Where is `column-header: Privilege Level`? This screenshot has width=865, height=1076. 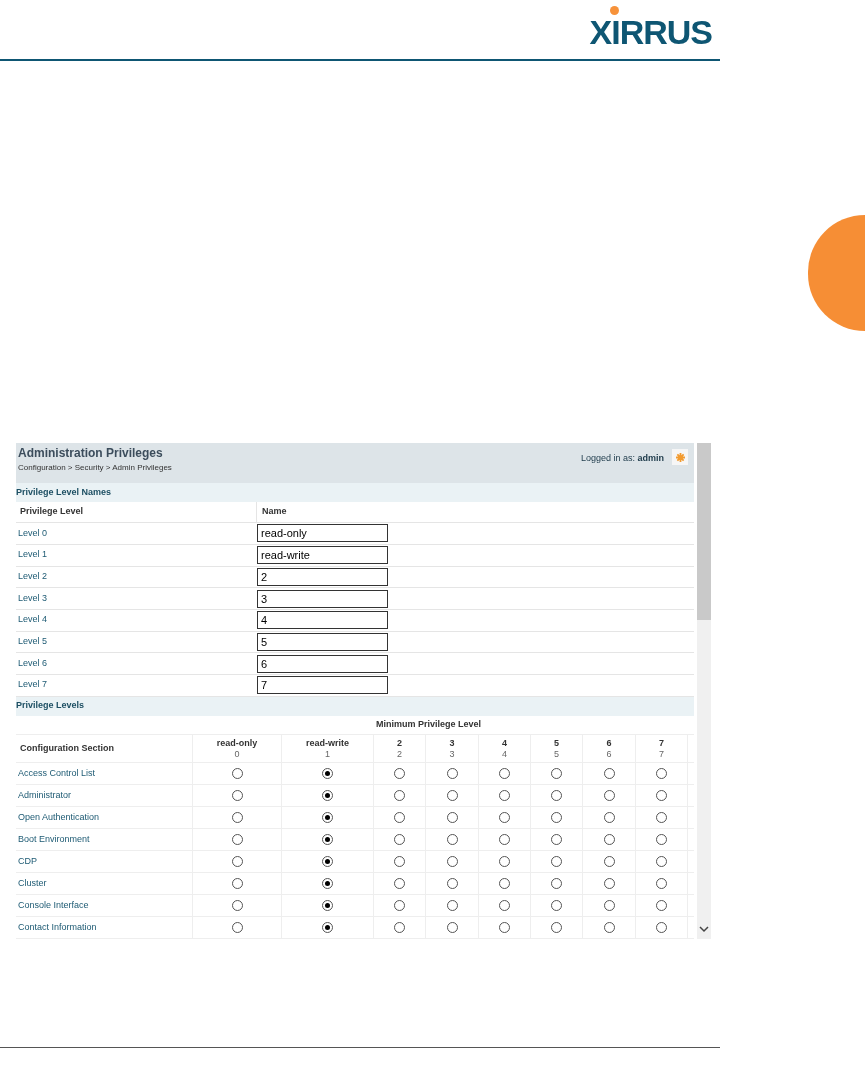 column-header: Privilege Level is located at coordinates (136, 512).